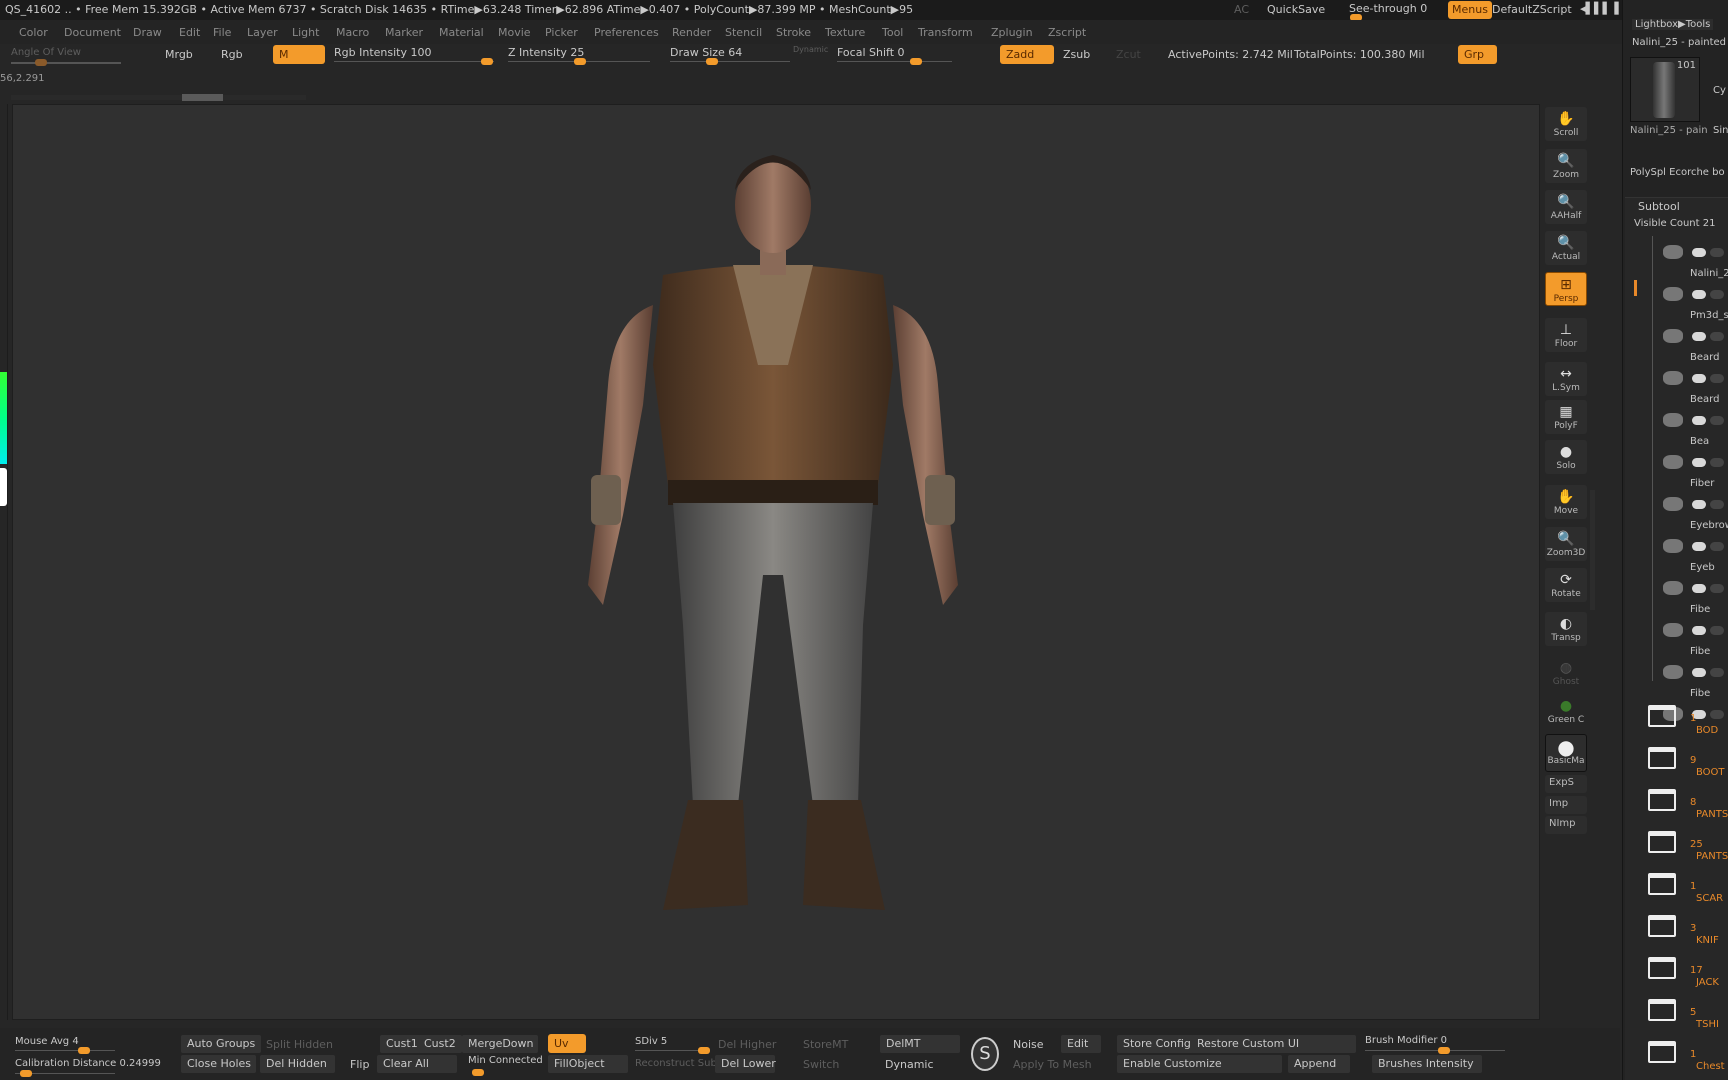  What do you see at coordinates (730, 61) in the screenshot?
I see `draw-size-track` at bounding box center [730, 61].